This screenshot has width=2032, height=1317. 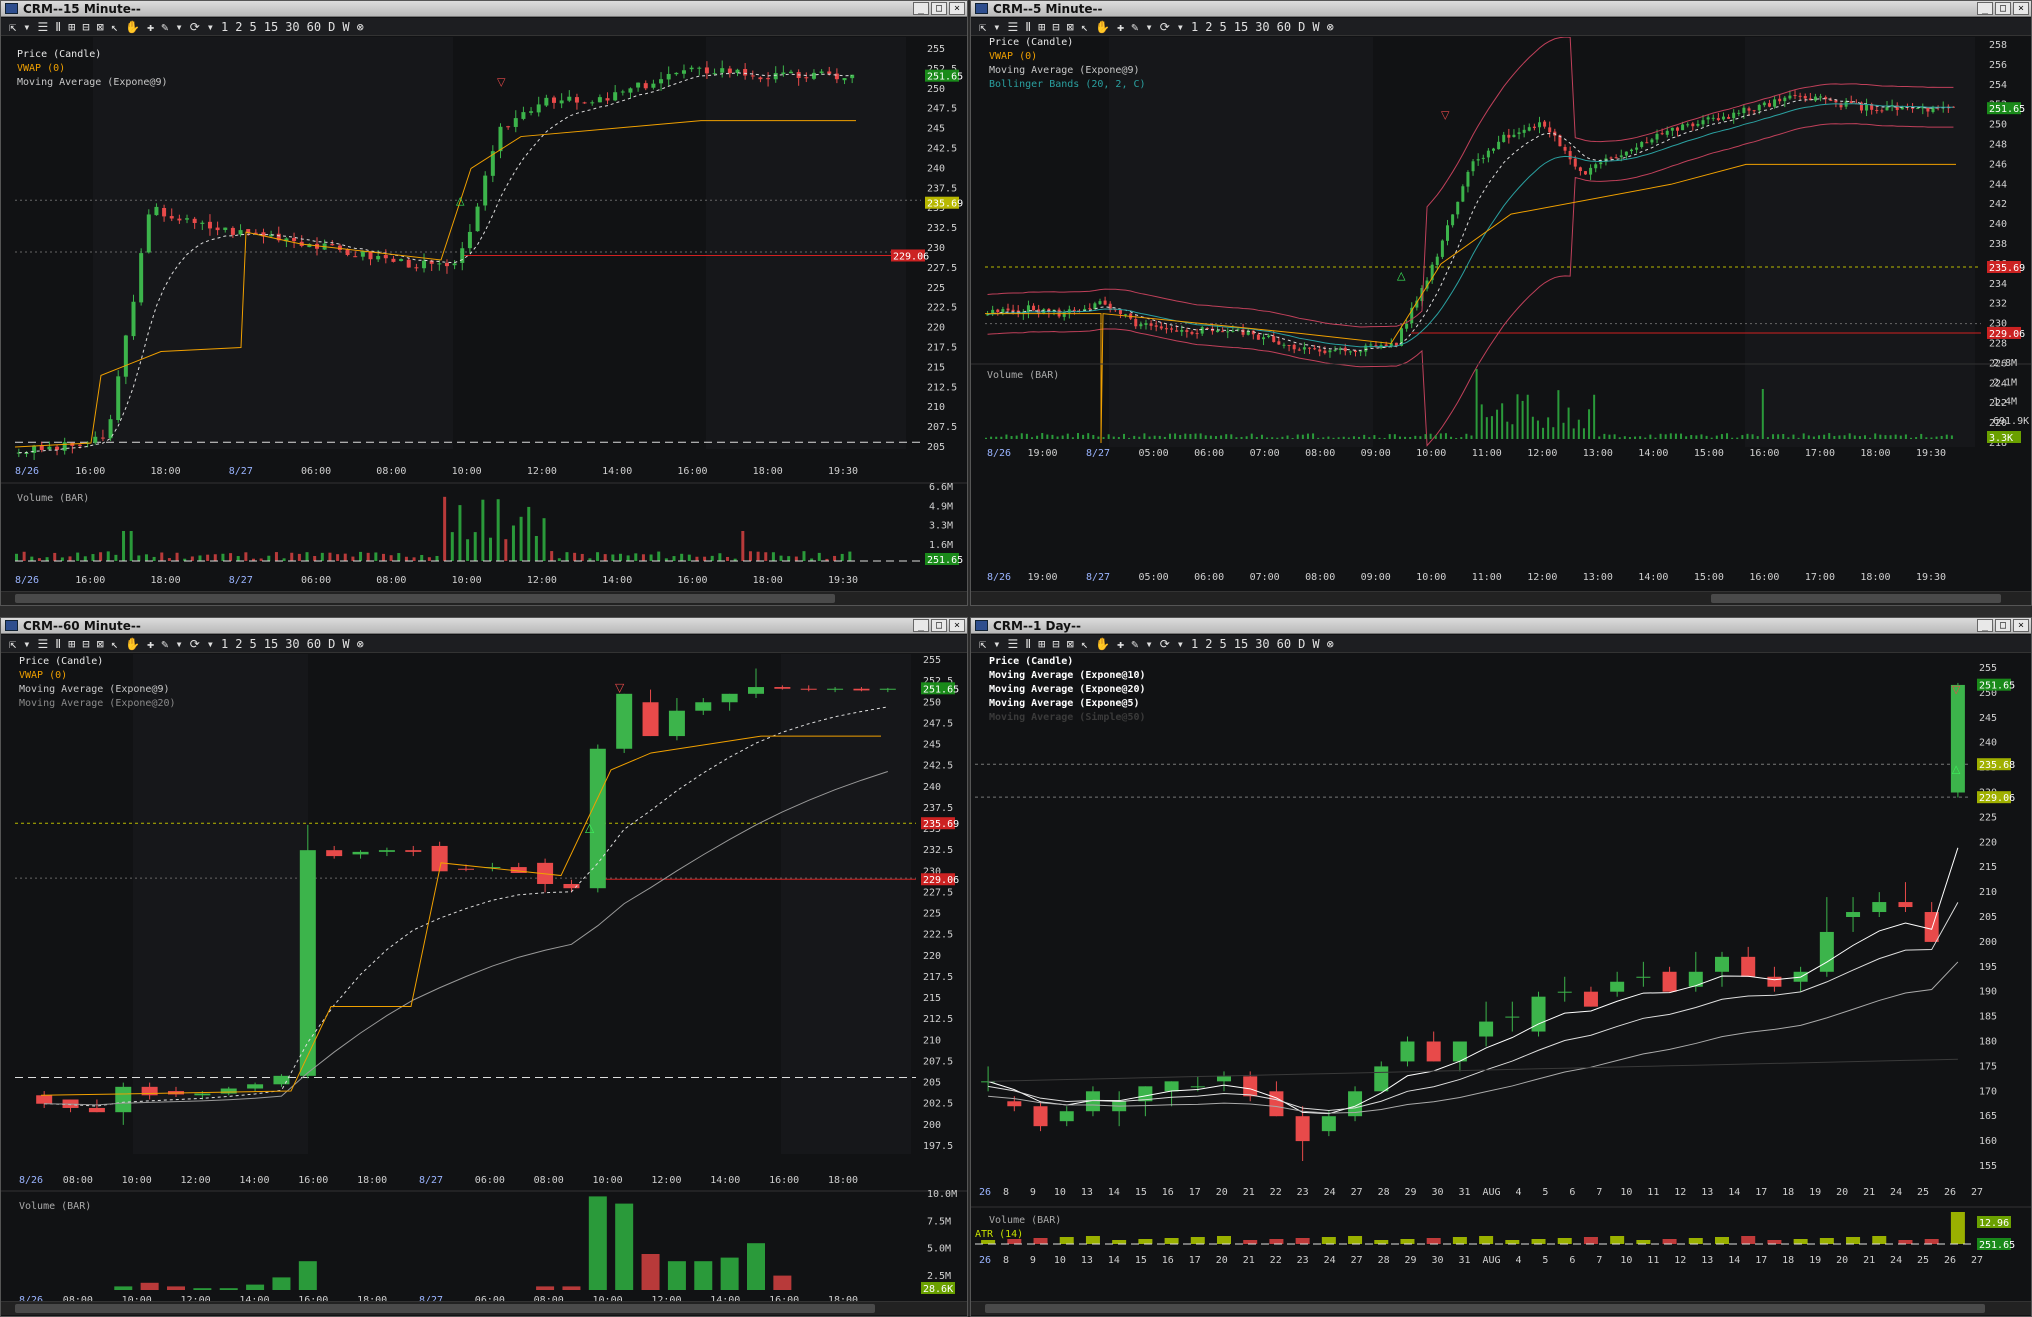 I want to click on pane-titlebar: CRM--15 Minute-- _ □ ×, so click(x=484, y=9).